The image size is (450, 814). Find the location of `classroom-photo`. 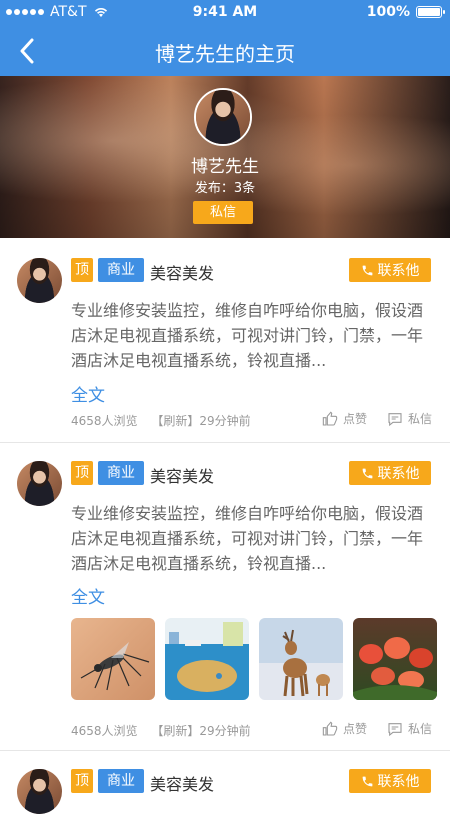

classroom-photo is located at coordinates (207, 659).